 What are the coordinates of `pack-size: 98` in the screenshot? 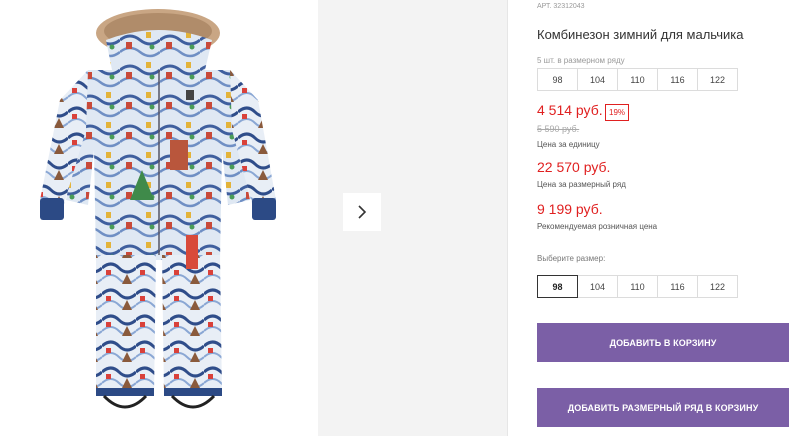 It's located at (557, 79).